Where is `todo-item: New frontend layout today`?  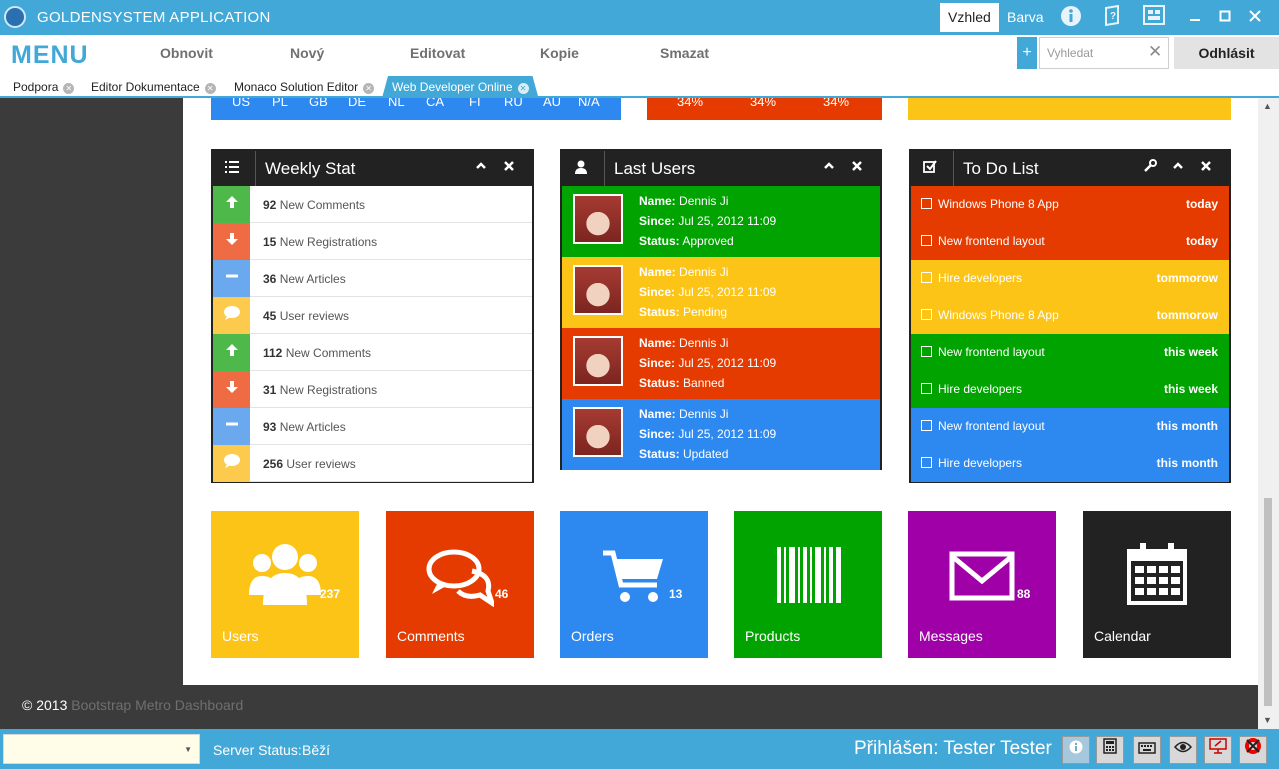
todo-item: New frontend layout today is located at coordinates (1070, 241).